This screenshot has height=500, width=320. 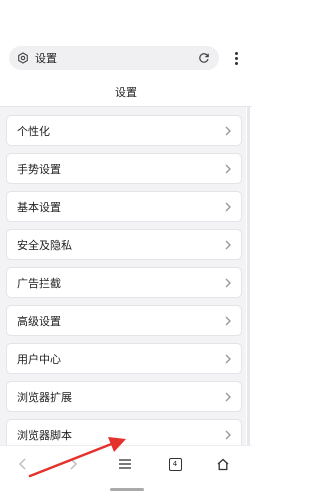 What do you see at coordinates (73, 464) in the screenshot?
I see `forward-icon` at bounding box center [73, 464].